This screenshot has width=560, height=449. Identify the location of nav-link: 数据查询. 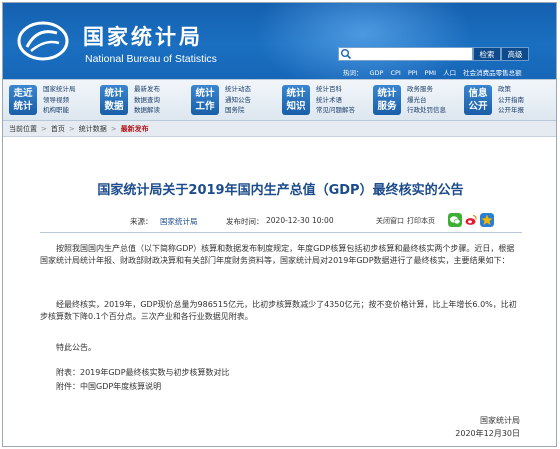
(147, 100).